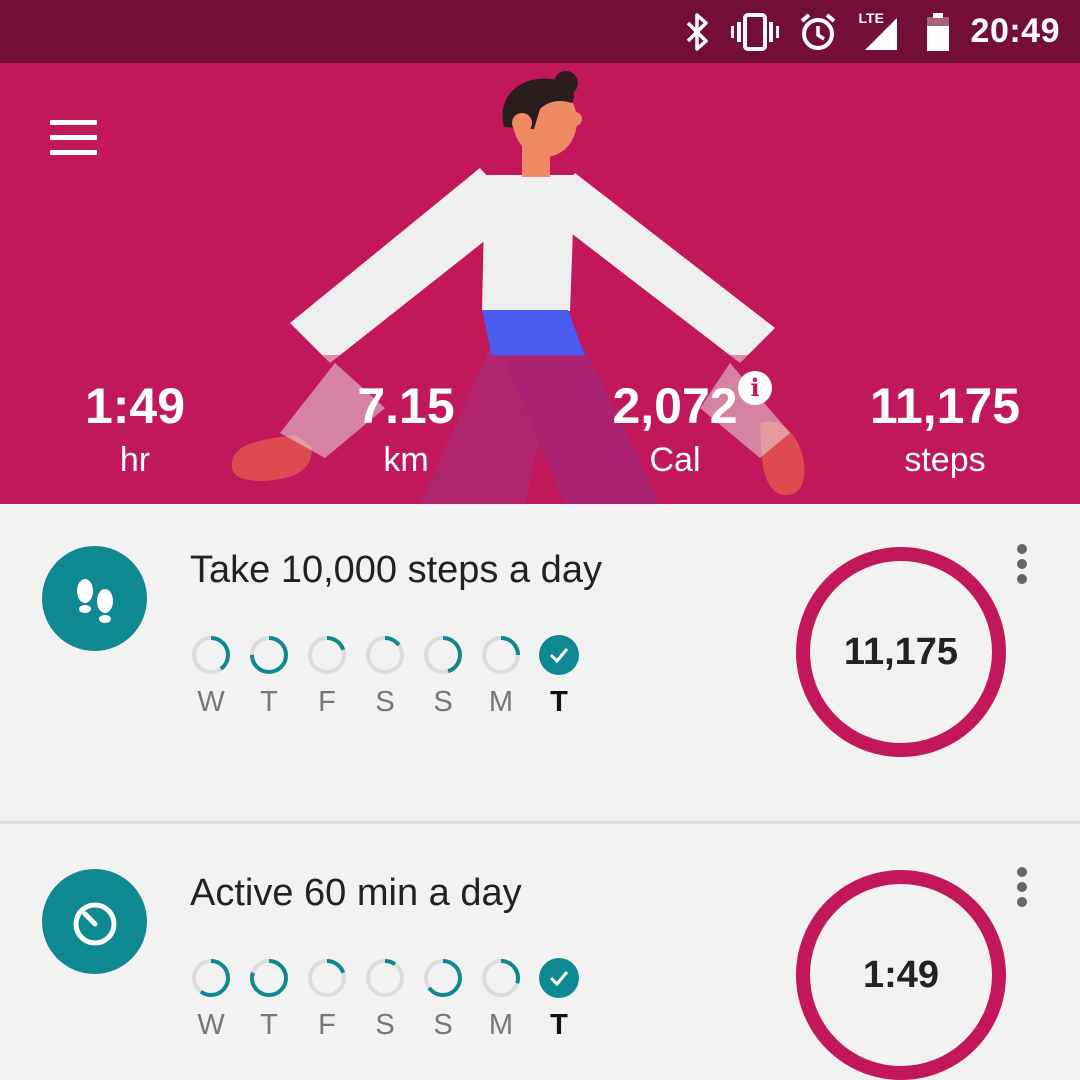  Describe the element at coordinates (94, 921) in the screenshot. I see `timer-icon` at that location.